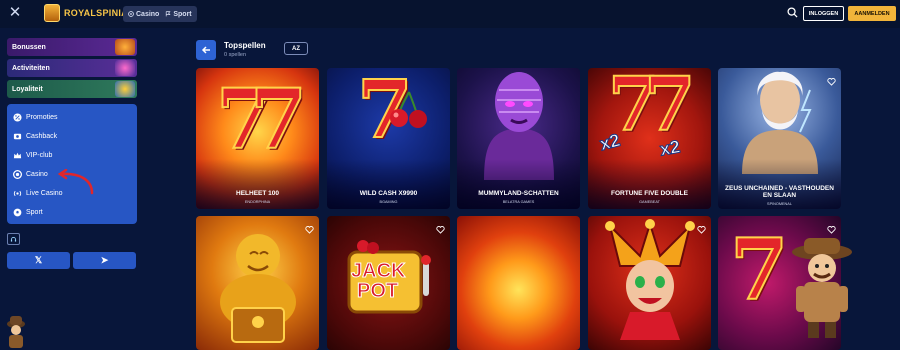 The width and height of the screenshot is (900, 350). Describe the element at coordinates (72, 68) in the screenshot. I see `promo-card-activiteiten: Activiteiten` at that location.